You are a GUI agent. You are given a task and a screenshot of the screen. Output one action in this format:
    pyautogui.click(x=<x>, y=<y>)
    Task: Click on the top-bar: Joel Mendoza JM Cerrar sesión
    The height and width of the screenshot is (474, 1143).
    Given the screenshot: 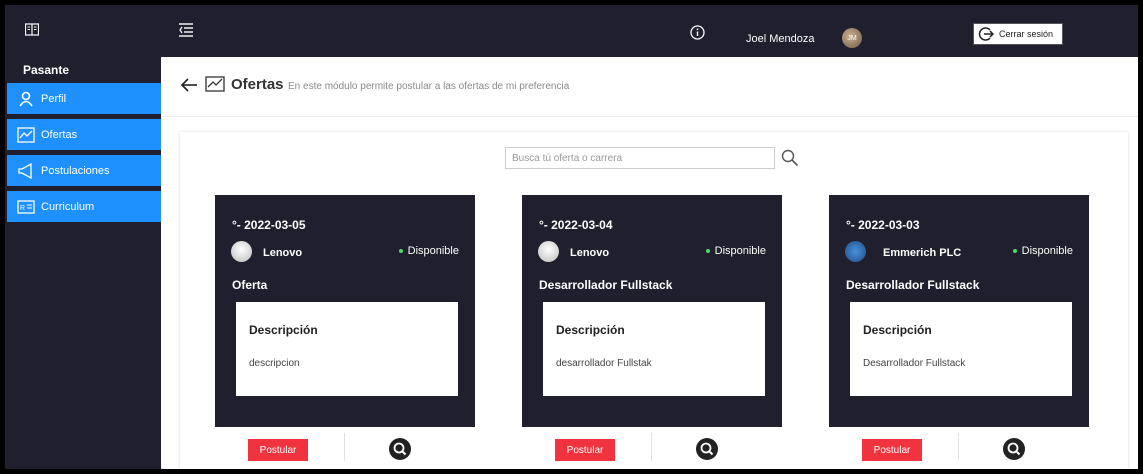 What is the action you would take?
    pyautogui.click(x=649, y=31)
    